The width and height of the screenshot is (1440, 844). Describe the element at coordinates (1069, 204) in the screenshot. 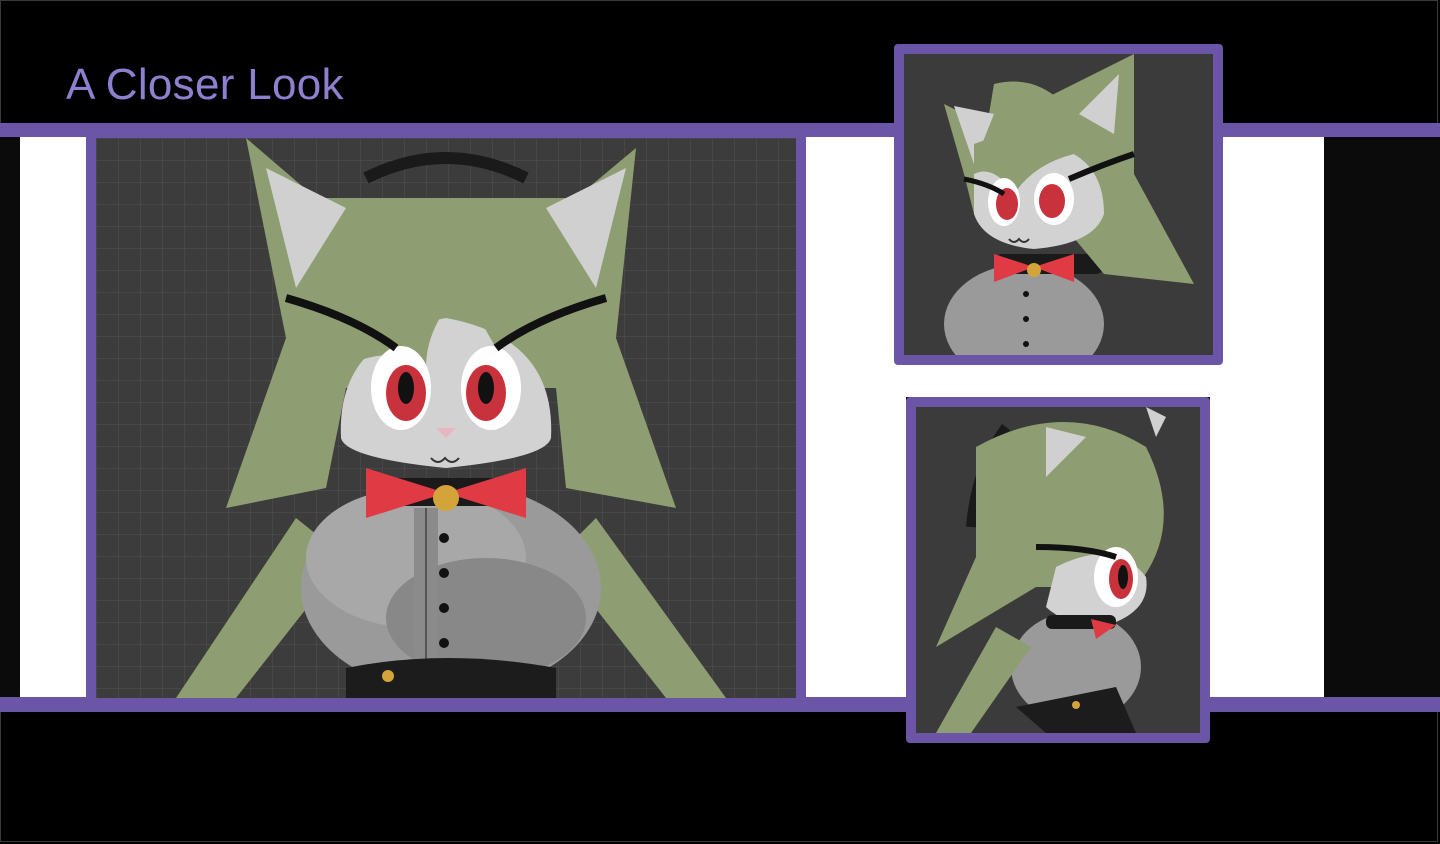

I see `character-three-quarter-render-icon` at that location.